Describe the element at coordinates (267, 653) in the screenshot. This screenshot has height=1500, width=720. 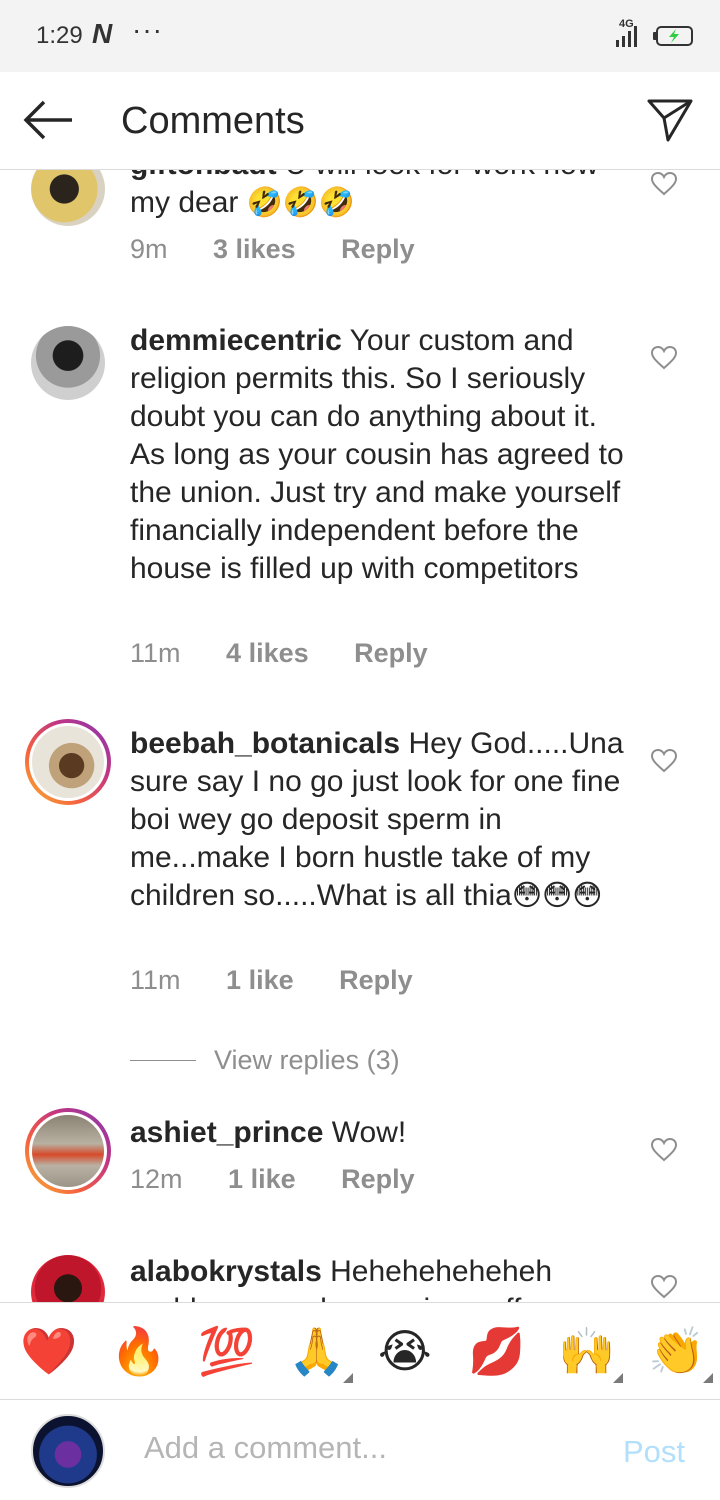
I see `comment-likes: 4 likes` at that location.